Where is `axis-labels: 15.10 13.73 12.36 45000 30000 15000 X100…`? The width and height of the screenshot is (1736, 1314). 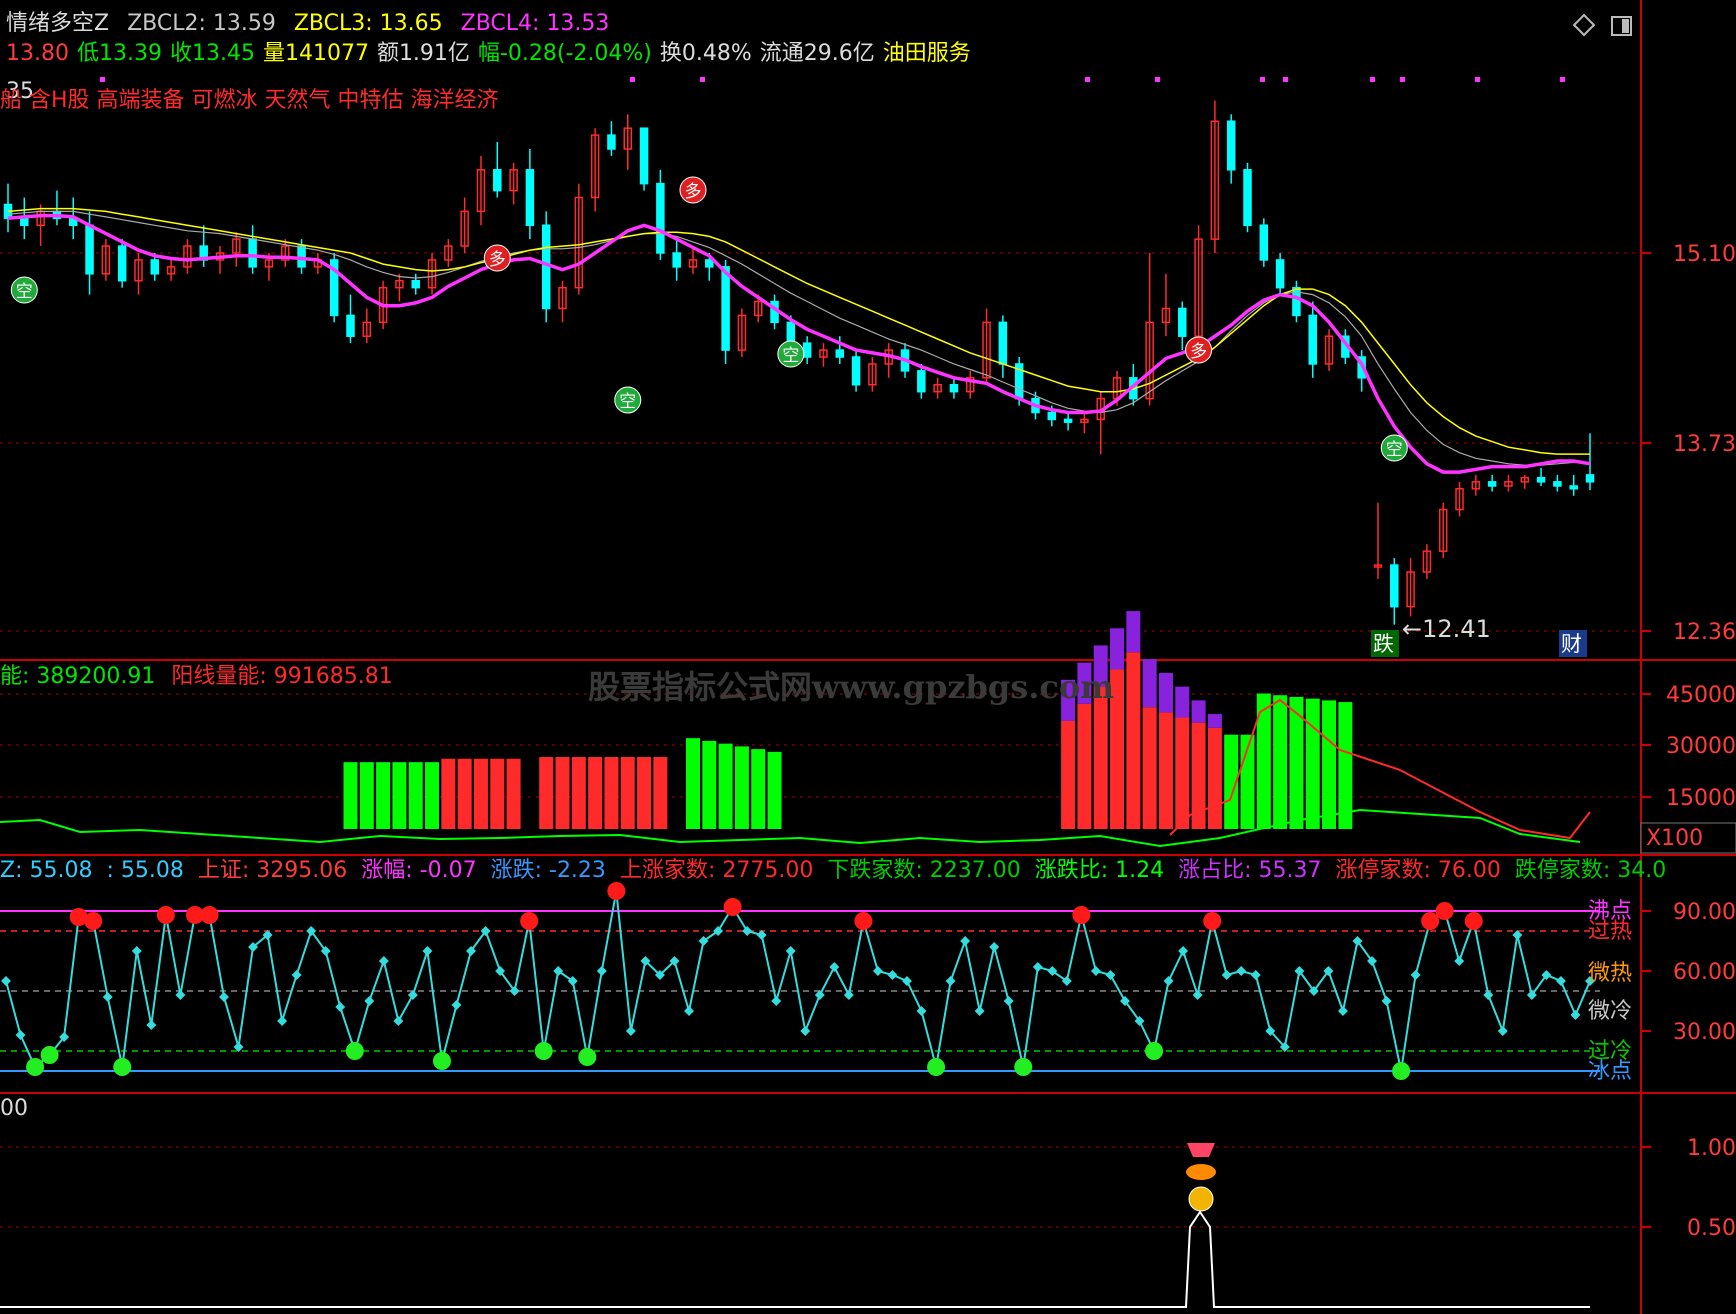 axis-labels: 15.10 13.73 12.36 45000 30000 15000 X100… is located at coordinates (1688, 741).